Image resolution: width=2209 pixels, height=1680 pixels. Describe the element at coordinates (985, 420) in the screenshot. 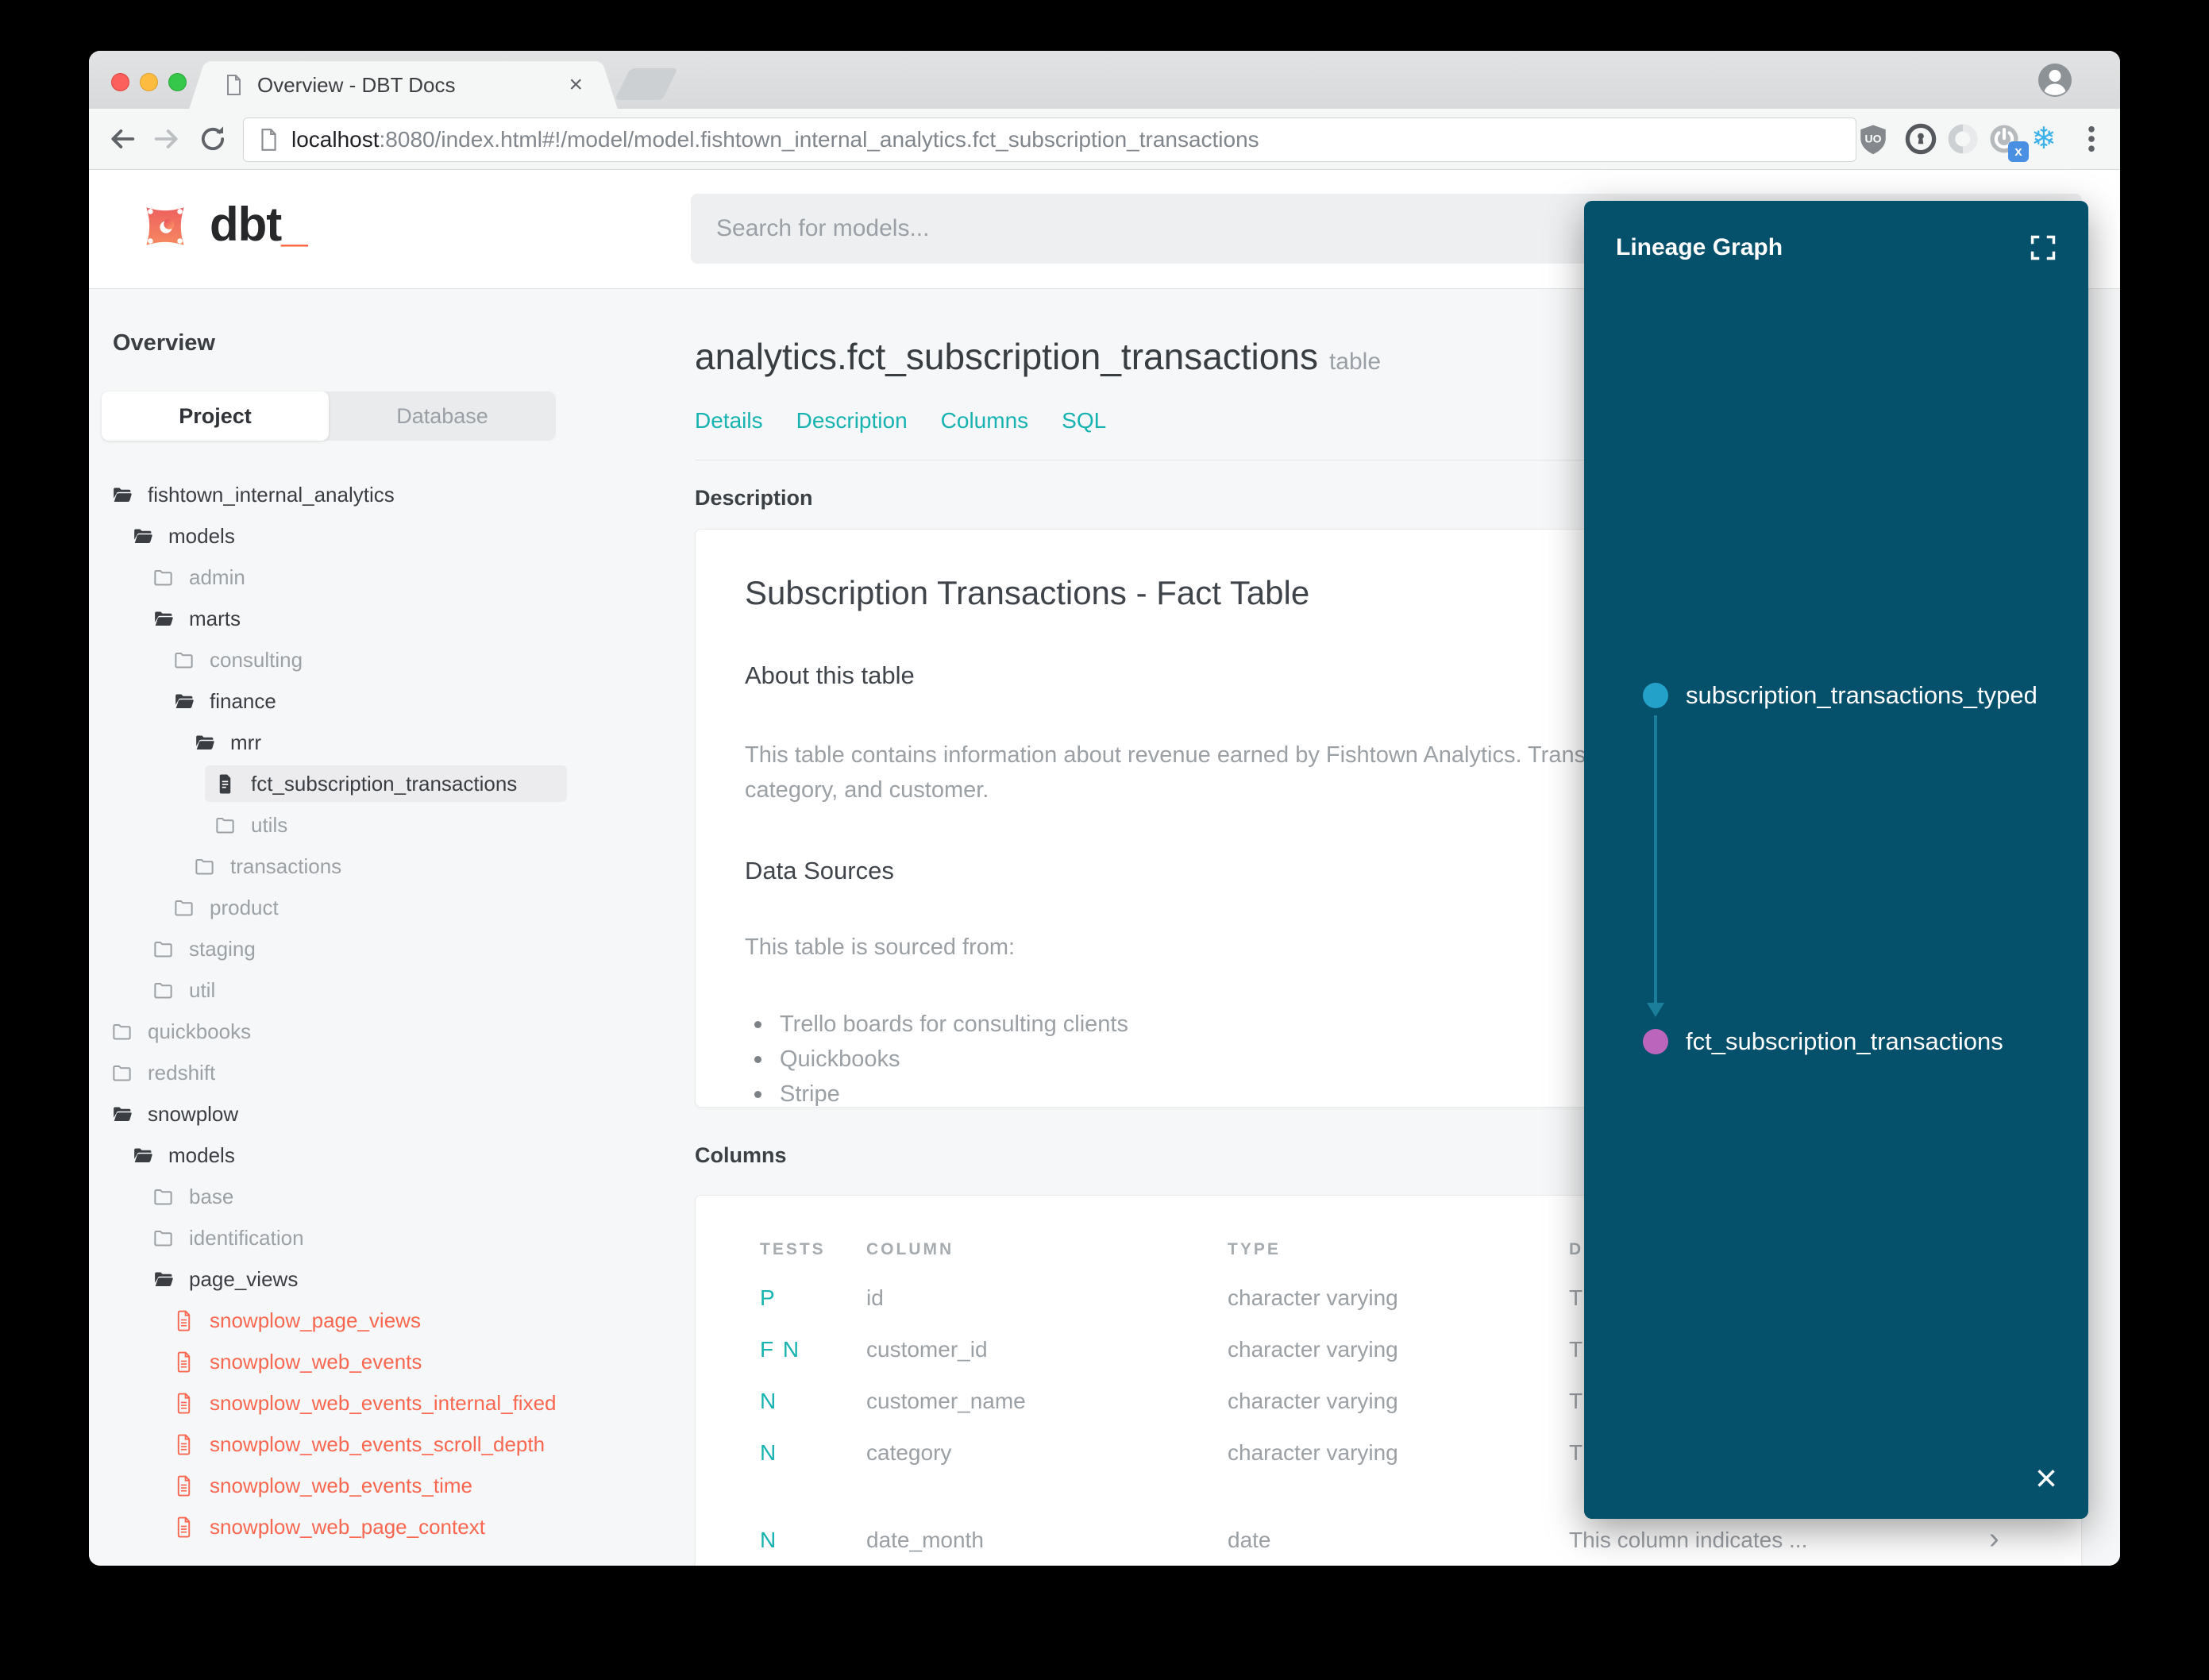

I see `model-nav-columns: Columns` at that location.